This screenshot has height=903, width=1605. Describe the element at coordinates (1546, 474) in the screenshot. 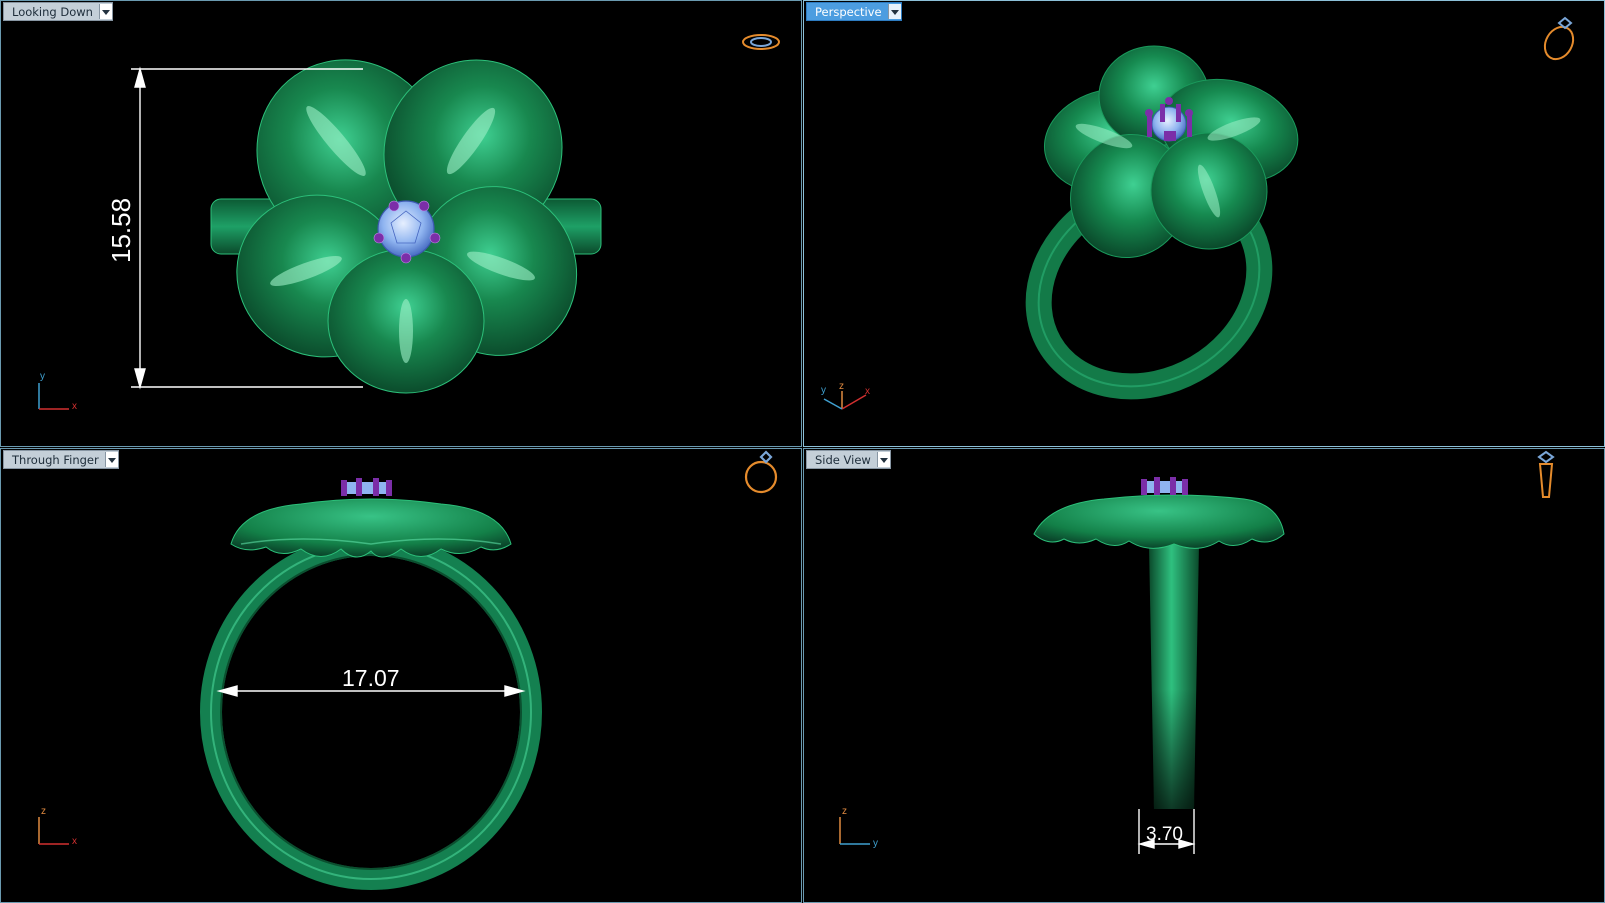

I see `ring-side-widget-icon` at that location.